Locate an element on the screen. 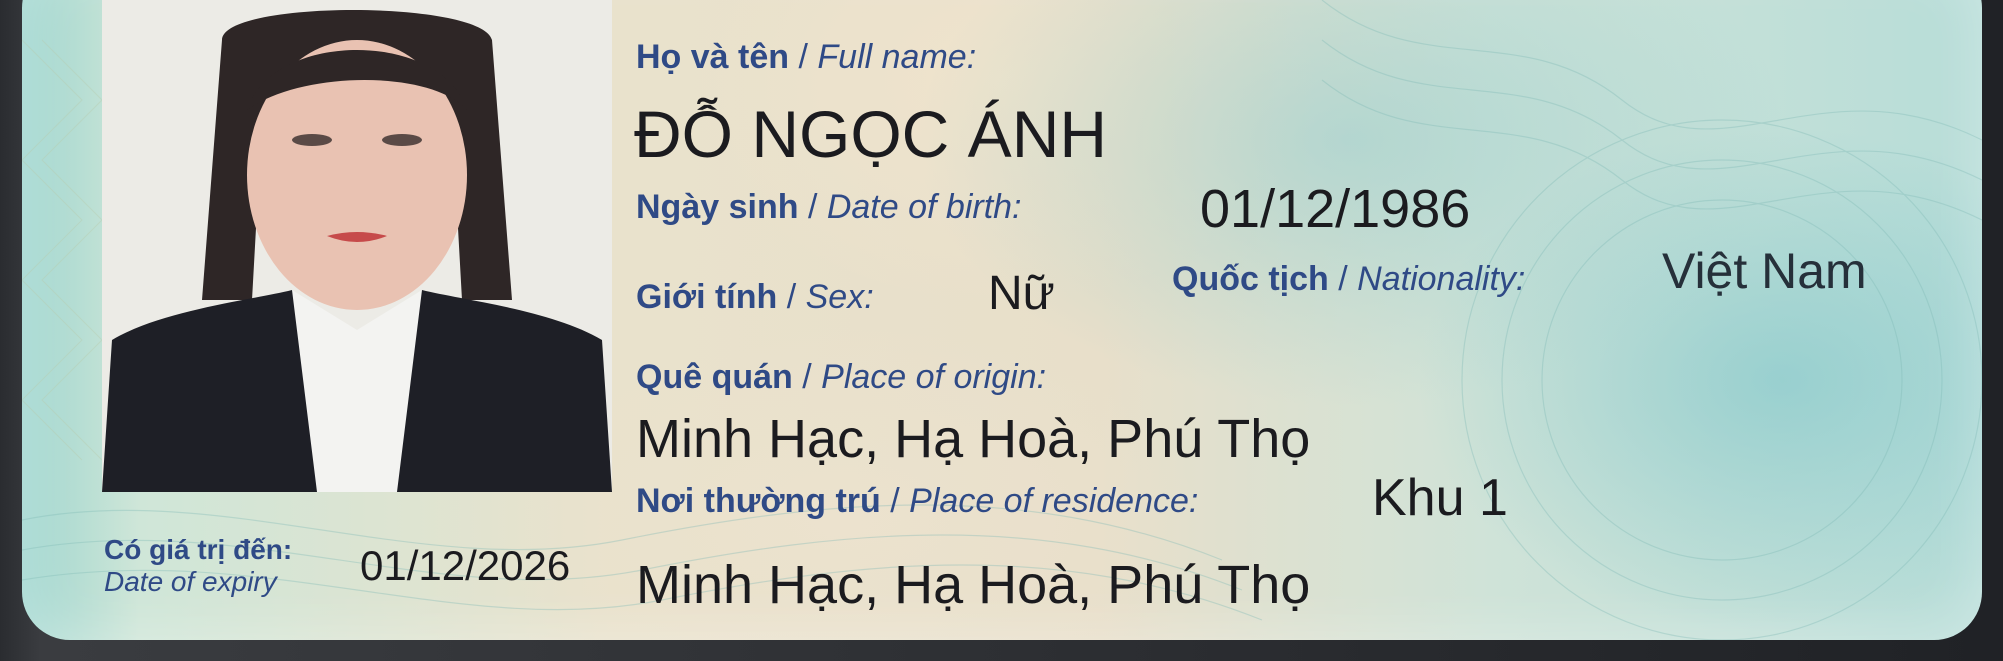 The width and height of the screenshot is (2003, 661). dob-label: Ngày sinh / Date of birth: is located at coordinates (829, 207).